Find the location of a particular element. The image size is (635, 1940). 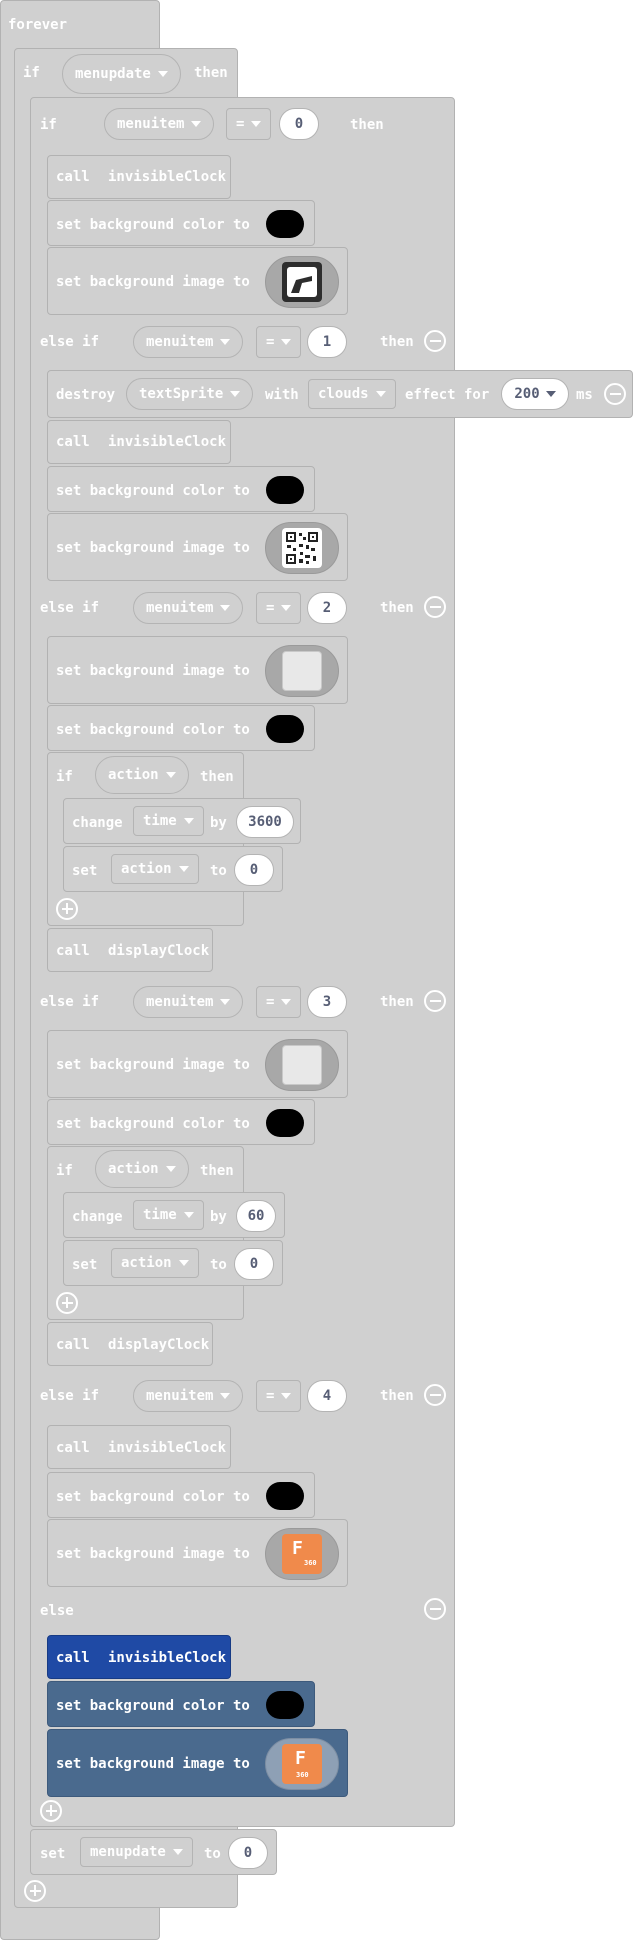

sprite-label: textSprite is located at coordinates (181, 394).